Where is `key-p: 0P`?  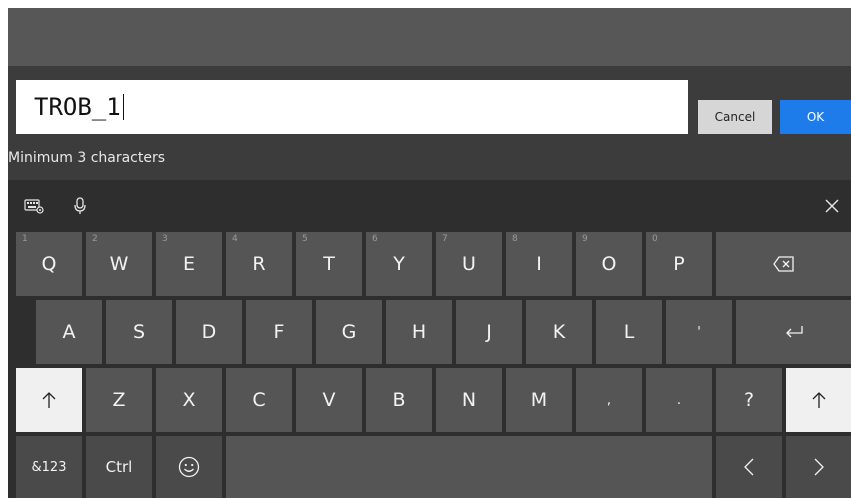 key-p: 0P is located at coordinates (679, 264).